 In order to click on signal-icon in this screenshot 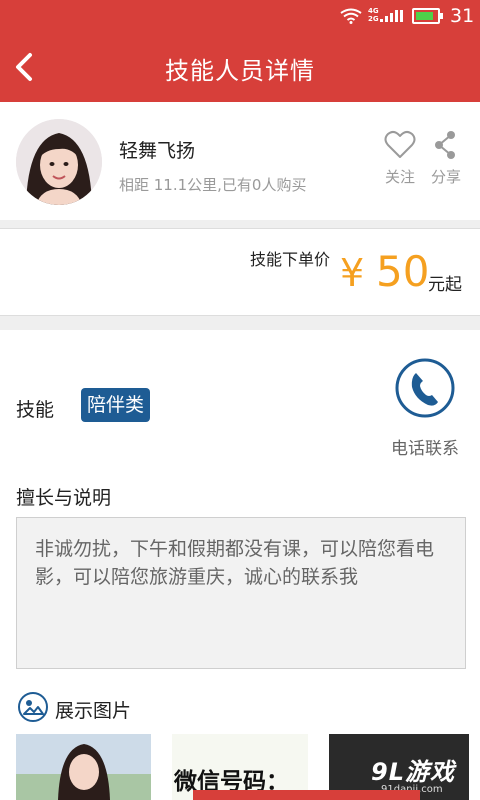, I will do `click(391, 16)`.